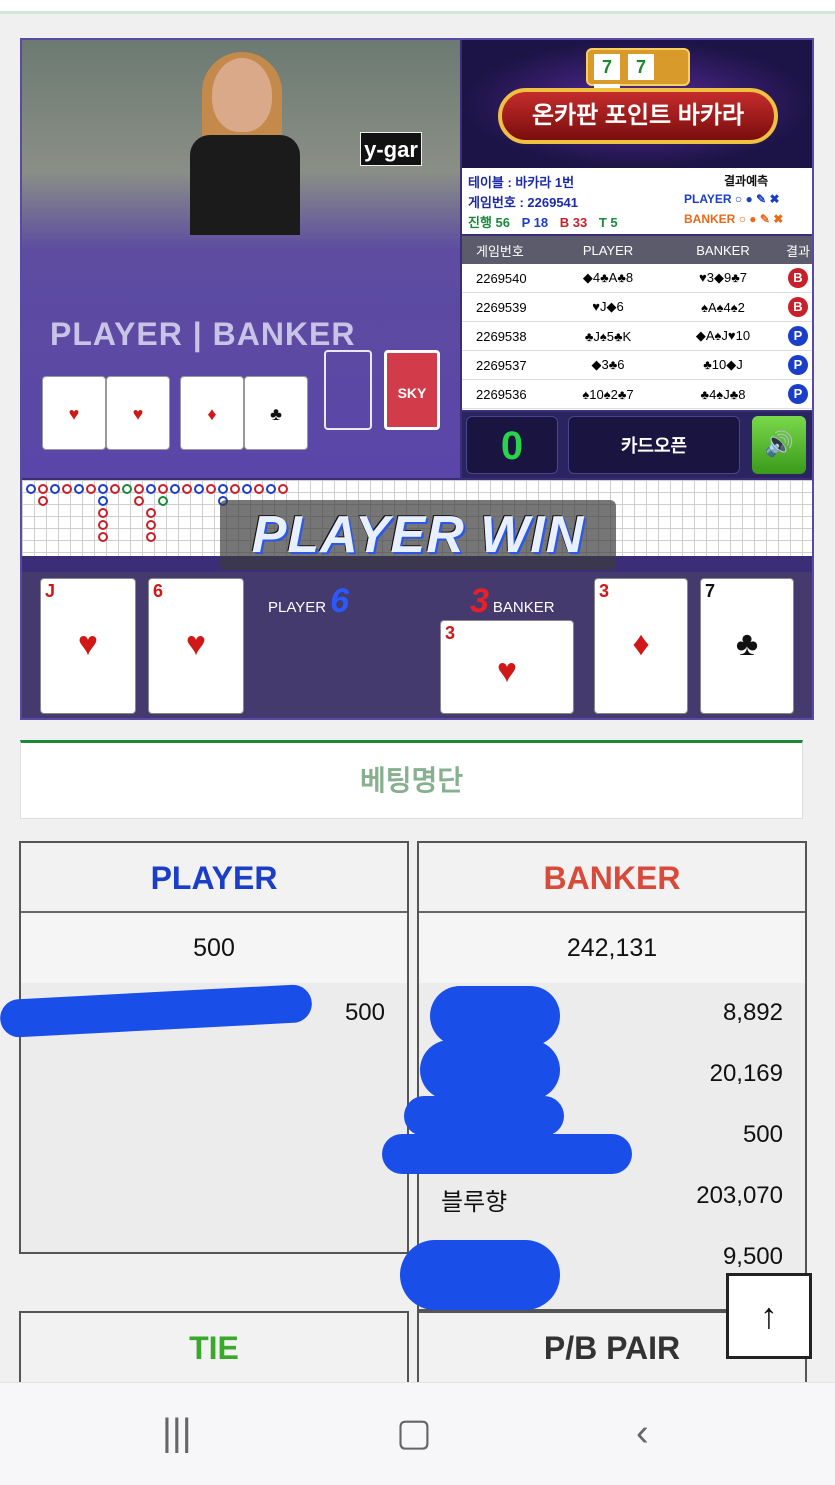 Image resolution: width=835 pixels, height=1485 pixels. Describe the element at coordinates (412, 390) in the screenshot. I see `card-shoe: SKY` at that location.